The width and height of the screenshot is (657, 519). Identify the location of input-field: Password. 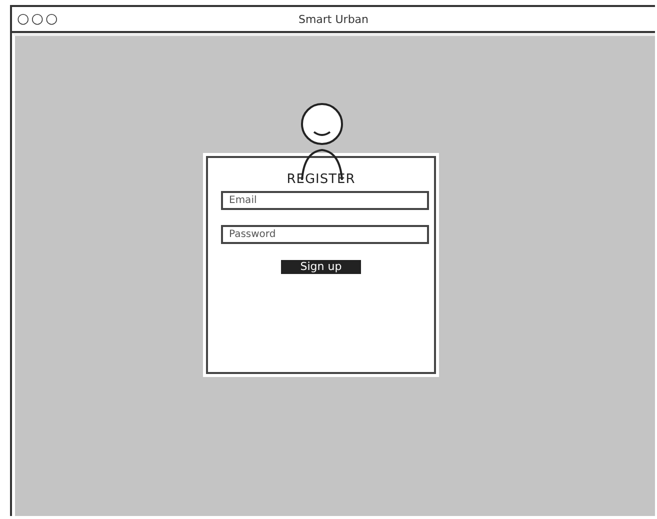
(325, 234).